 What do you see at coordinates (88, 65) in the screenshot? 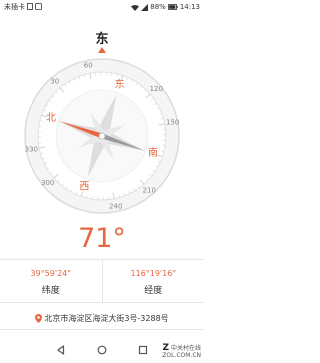
I see `degree-label: 60` at bounding box center [88, 65].